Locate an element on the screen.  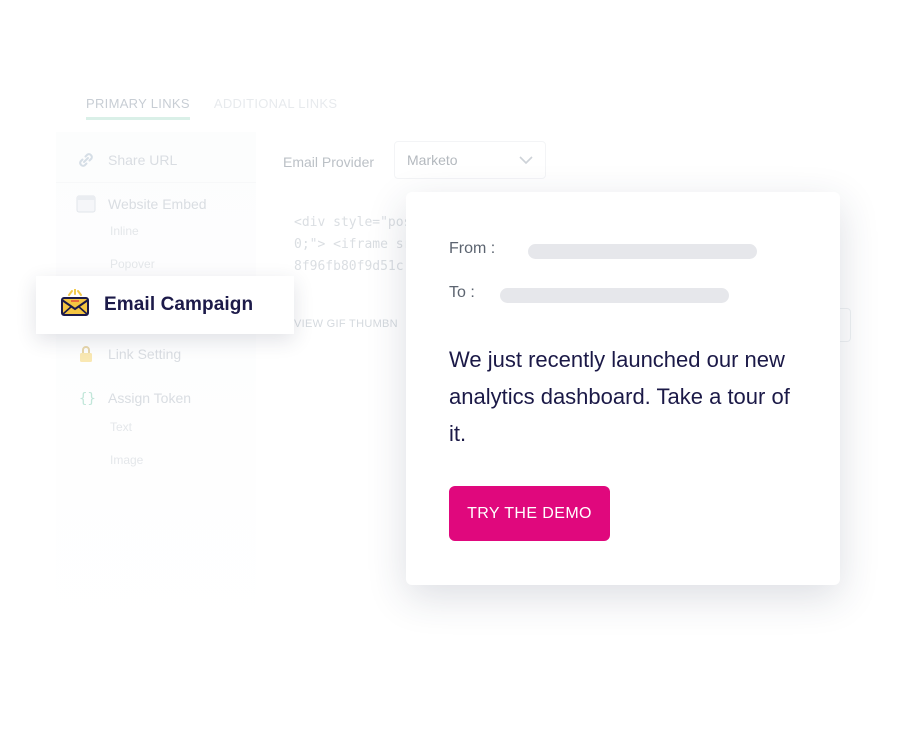
braces-icon: {} is located at coordinates (86, 398).